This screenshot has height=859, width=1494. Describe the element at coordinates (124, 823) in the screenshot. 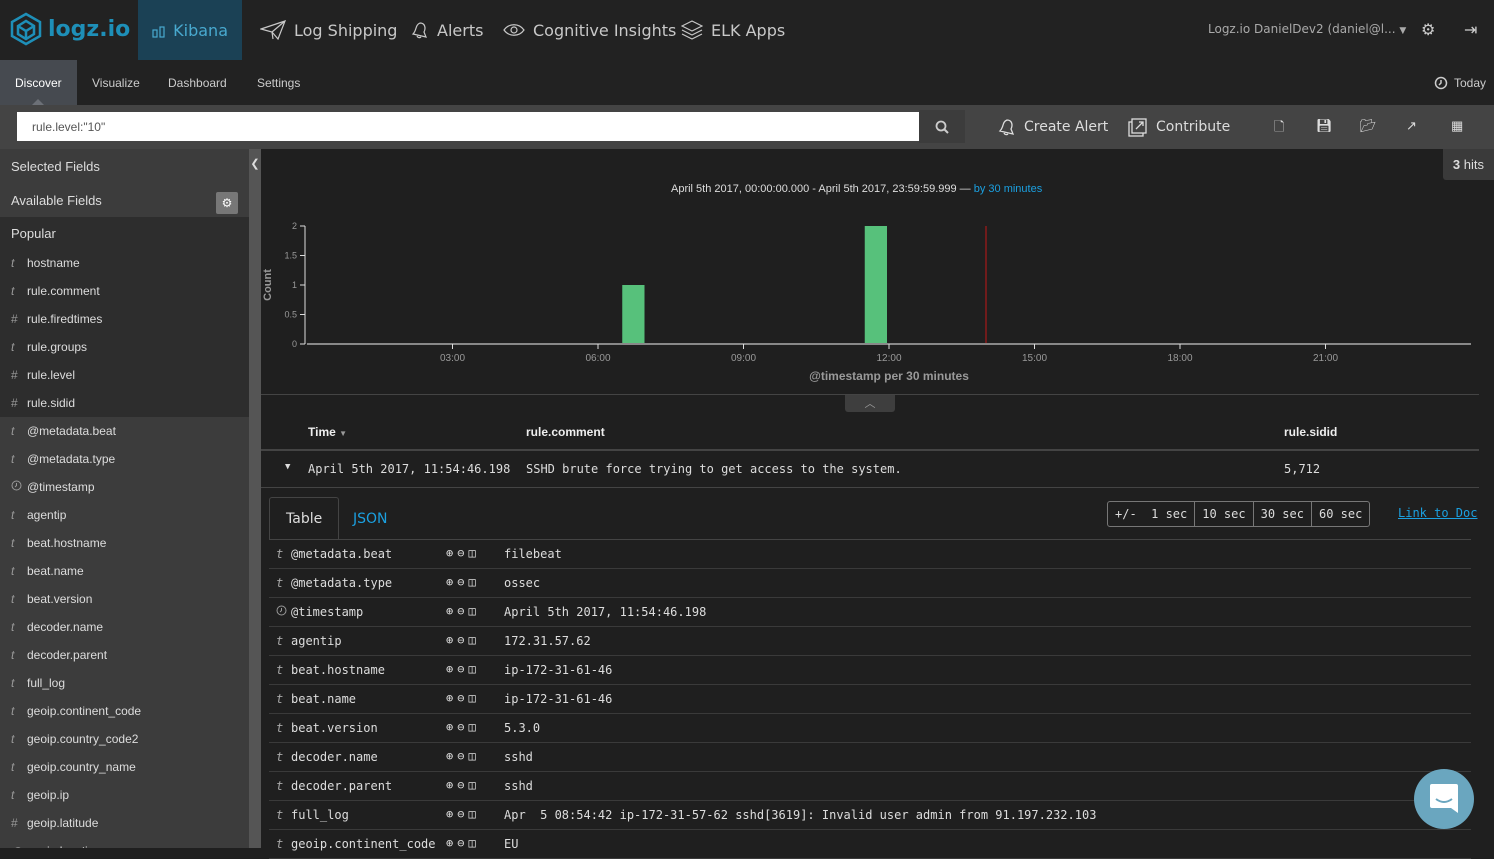

I see `sidebar-field-item: # geoip.latitude` at that location.